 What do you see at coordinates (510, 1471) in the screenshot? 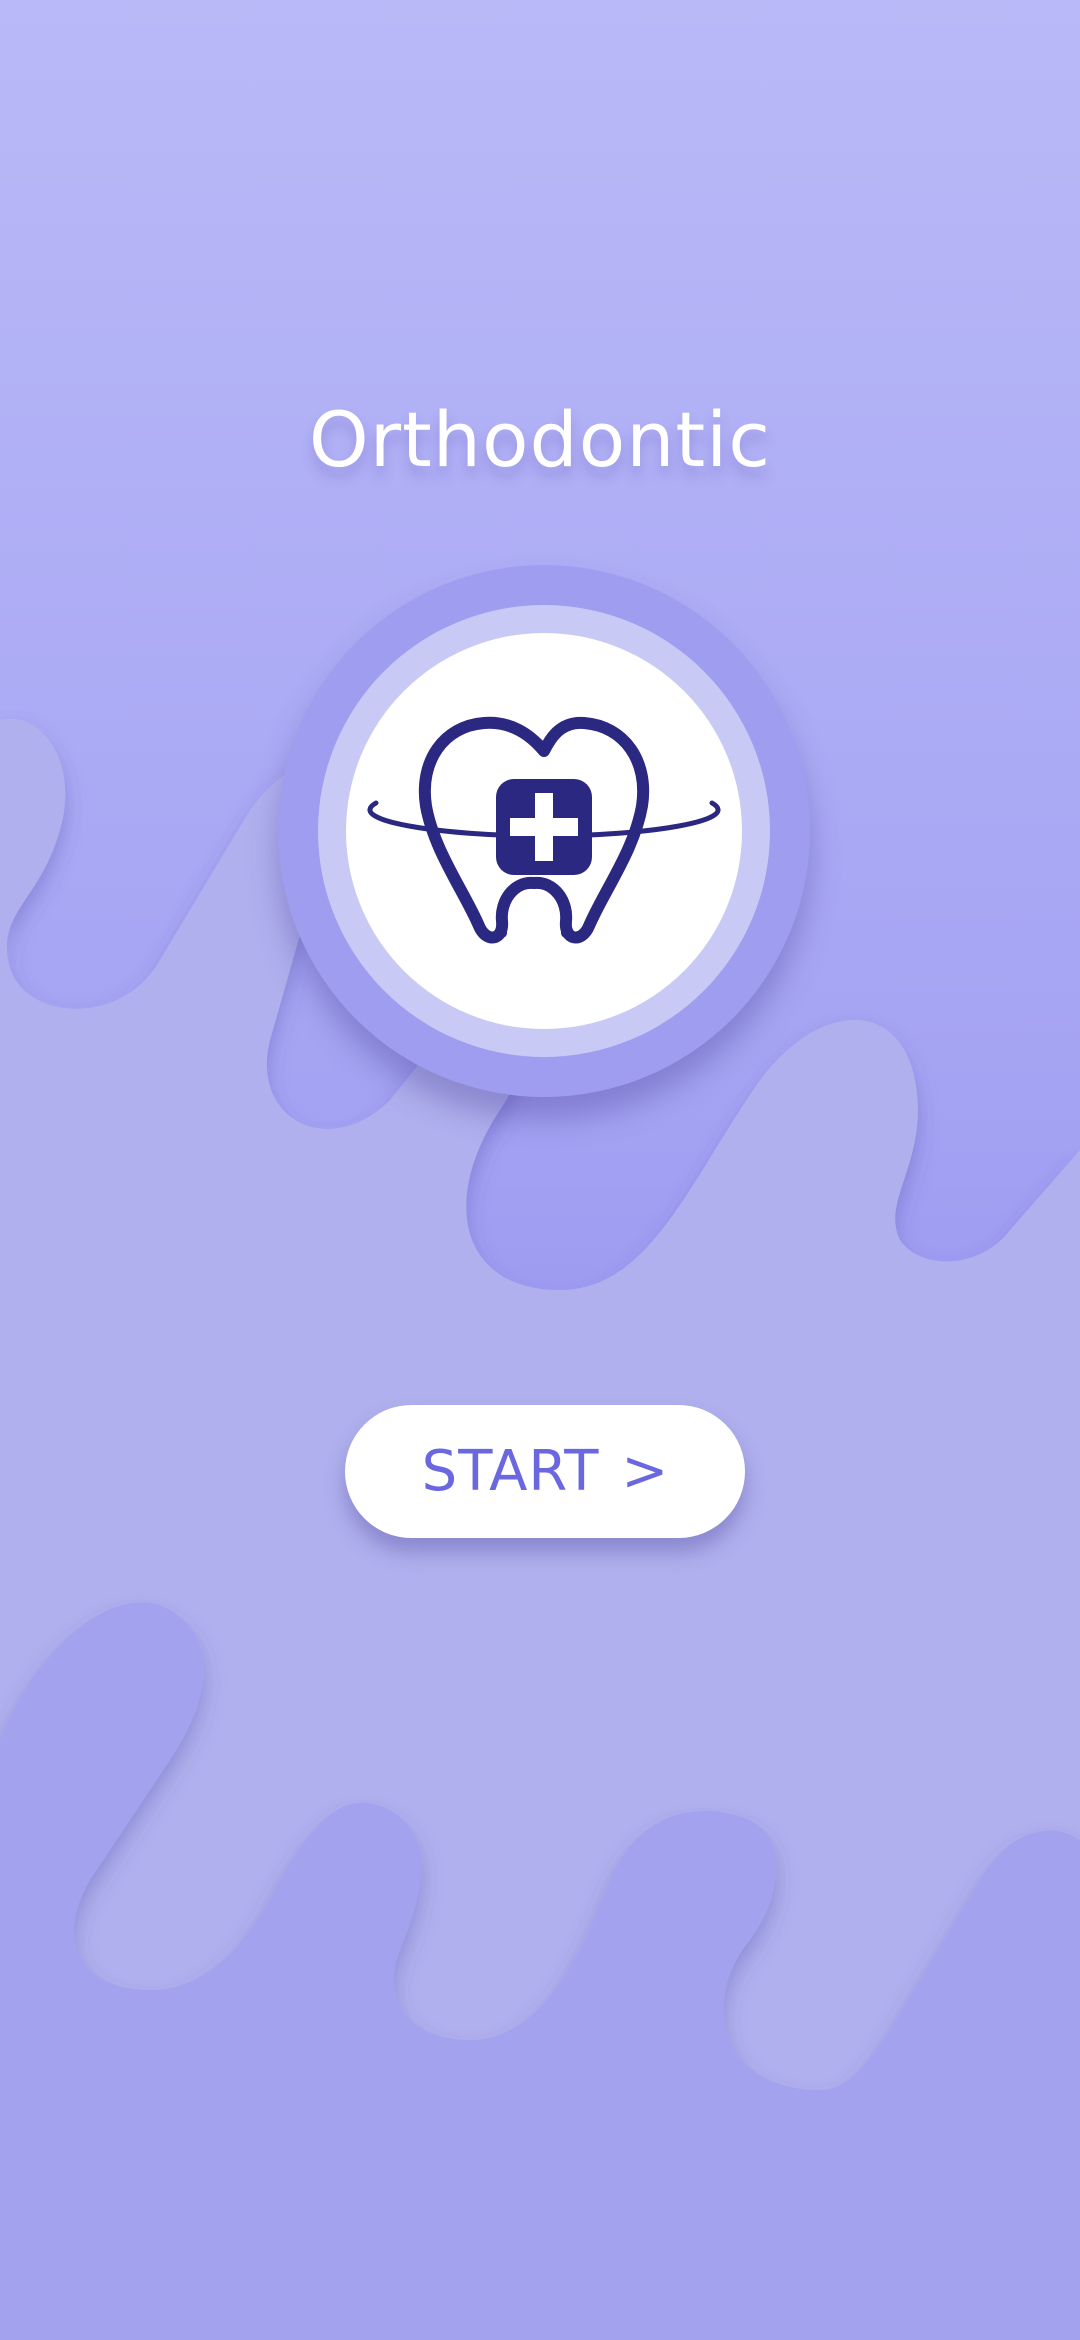
I see `start-button-label: START` at bounding box center [510, 1471].